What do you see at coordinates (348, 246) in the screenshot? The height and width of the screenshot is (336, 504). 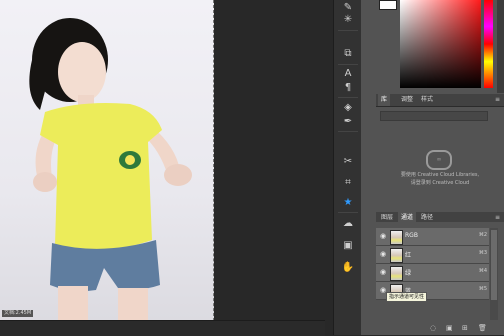 I see `image-icon: ▣` at bounding box center [348, 246].